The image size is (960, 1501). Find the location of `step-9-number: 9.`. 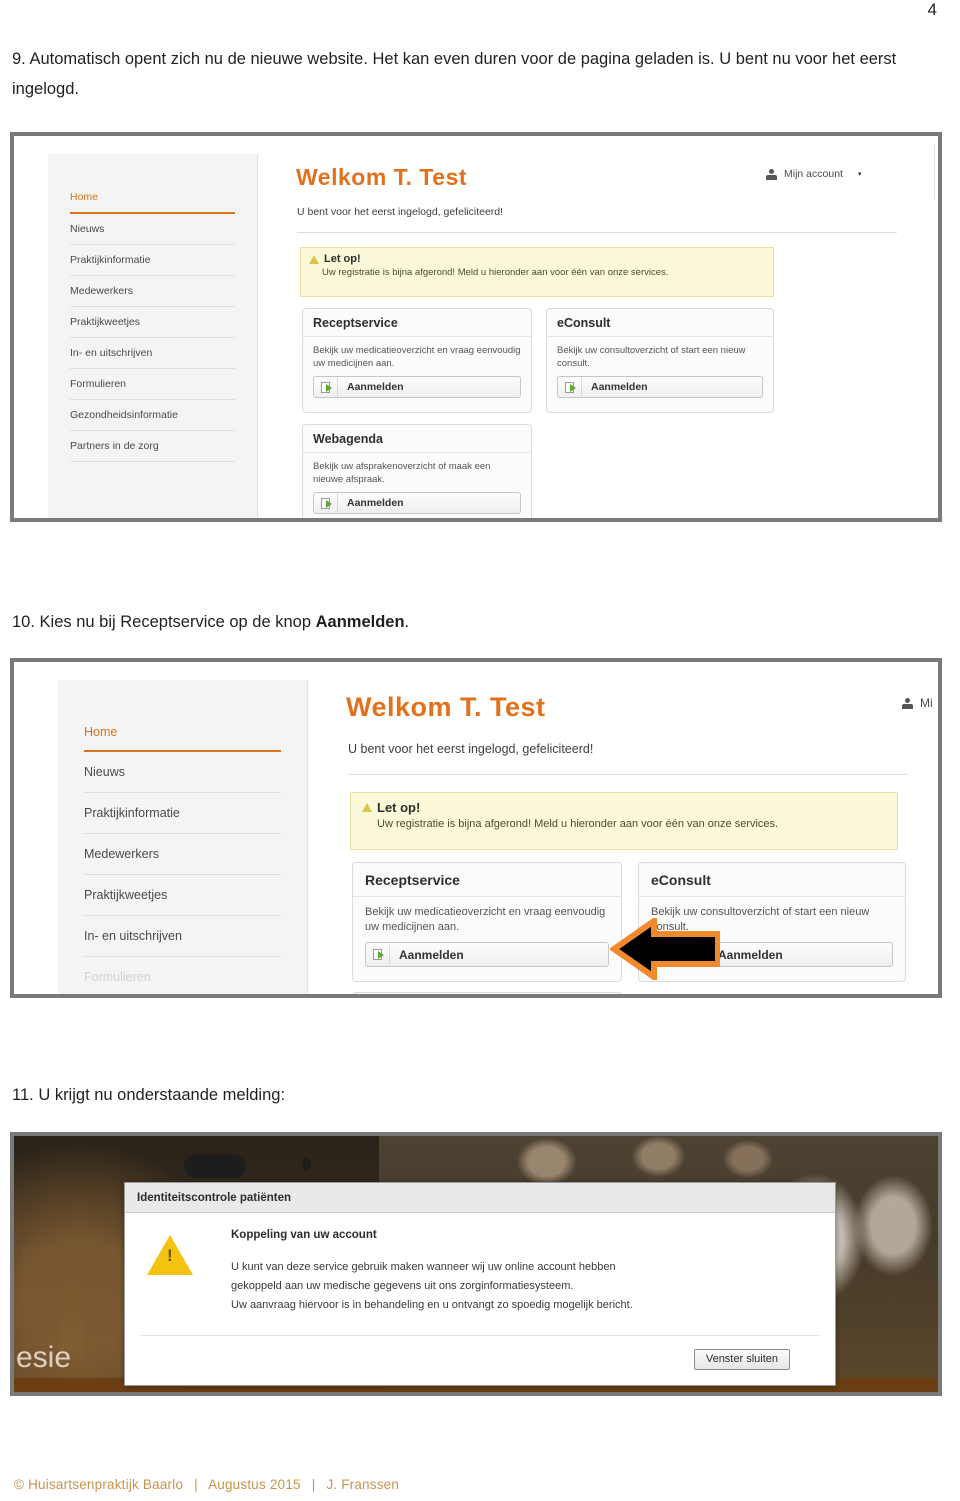

step-9-number: 9. is located at coordinates (19, 59).